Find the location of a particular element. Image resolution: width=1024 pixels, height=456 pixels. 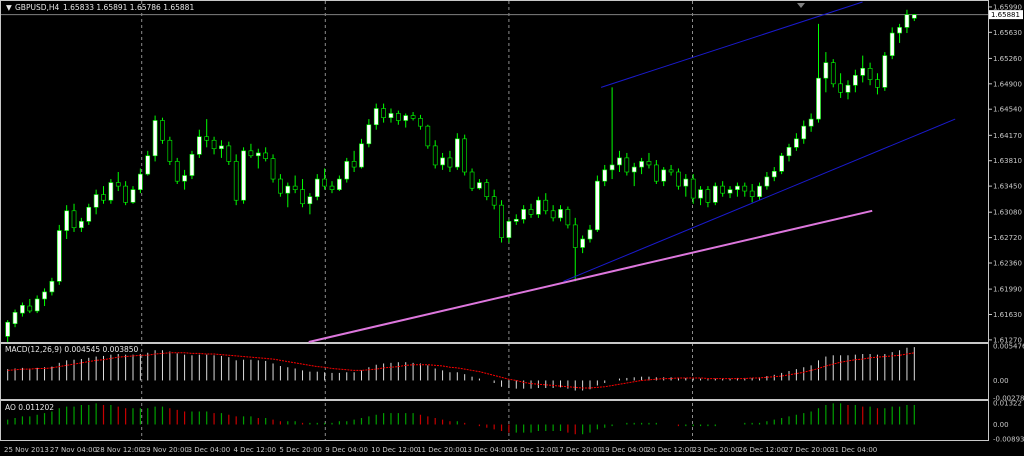

menu-arrow-icon: ▼ is located at coordinates (9, 7).